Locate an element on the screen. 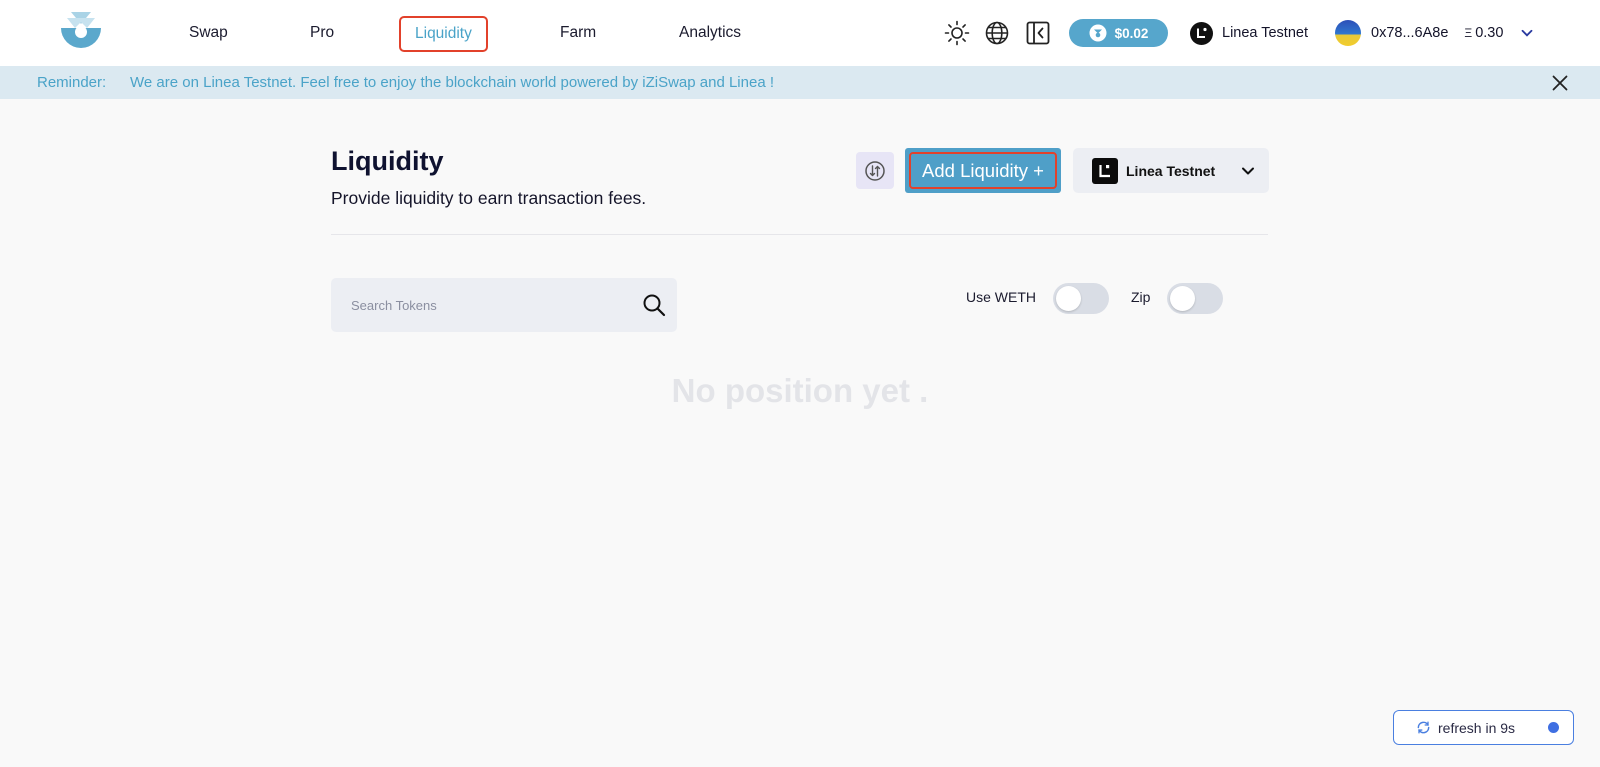 The width and height of the screenshot is (1600, 767). network-switch: Linea Testnet is located at coordinates (1249, 33).